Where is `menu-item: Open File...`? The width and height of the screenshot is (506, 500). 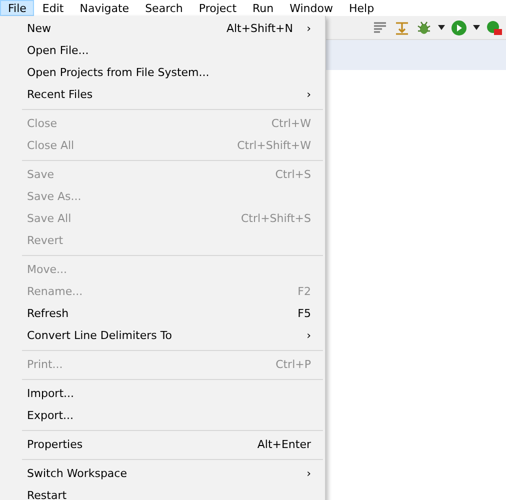
menu-item: Open File... is located at coordinates (162, 51).